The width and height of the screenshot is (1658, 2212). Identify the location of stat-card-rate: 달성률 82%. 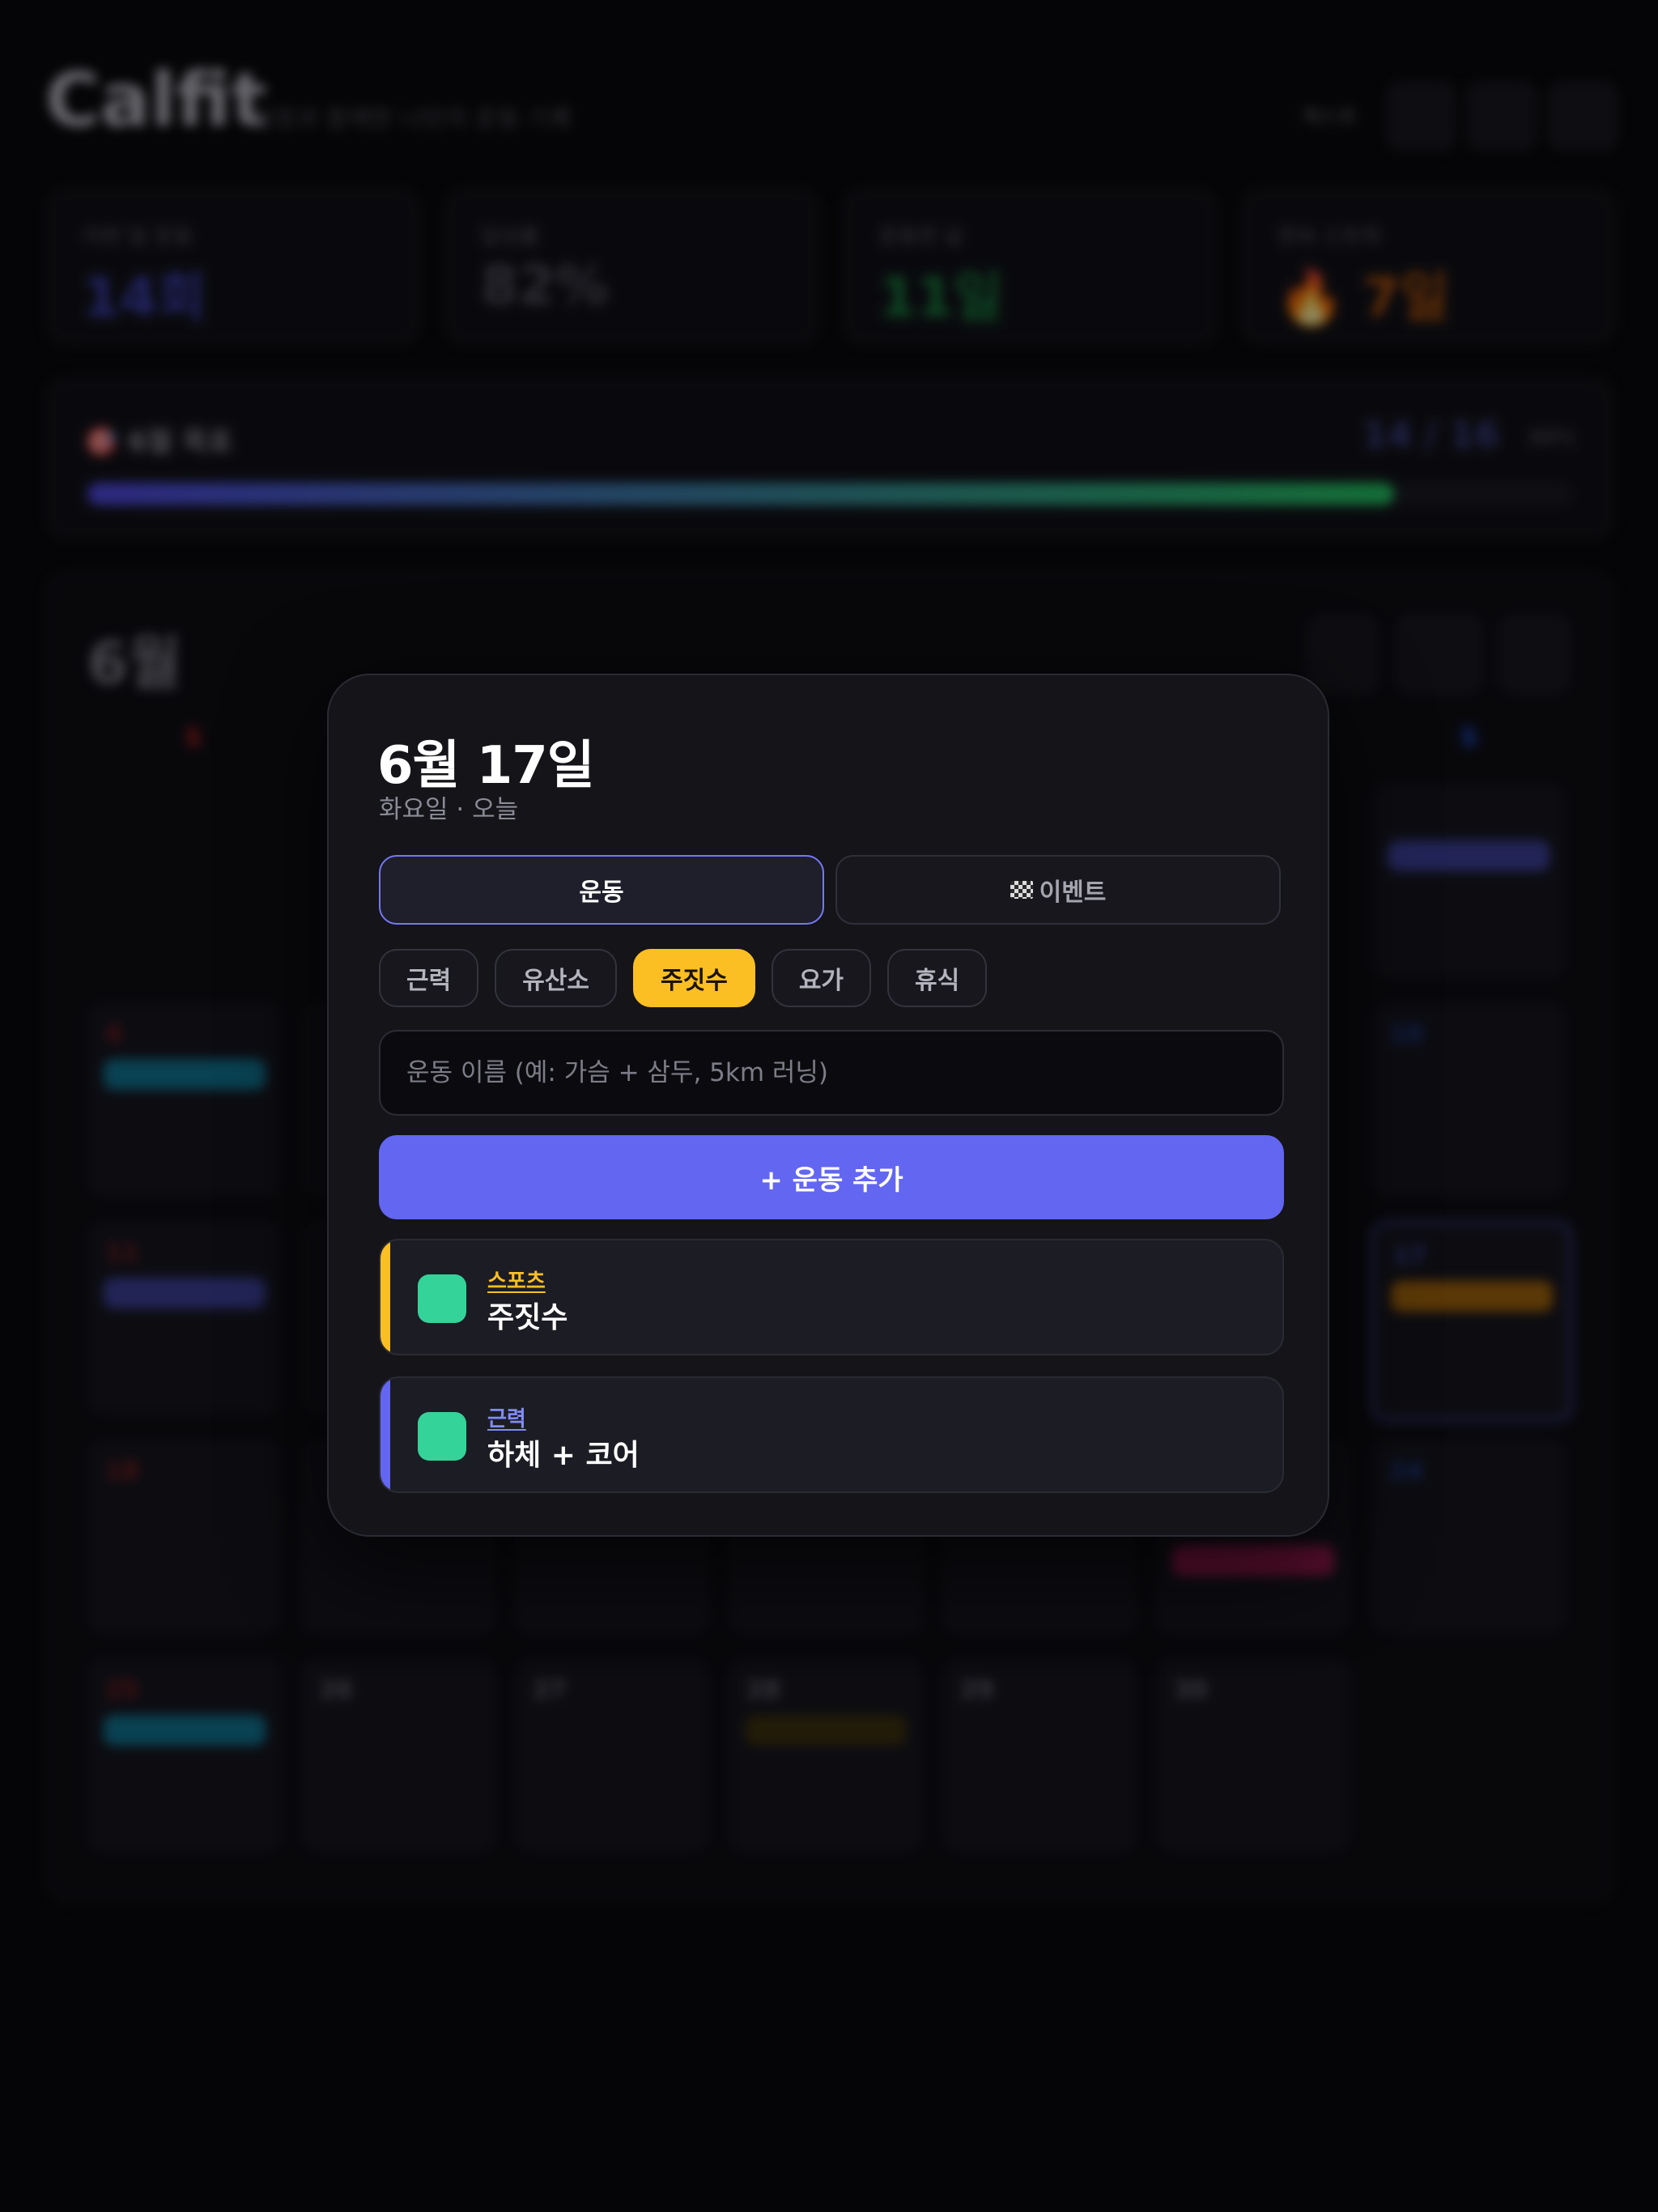
(631, 266).